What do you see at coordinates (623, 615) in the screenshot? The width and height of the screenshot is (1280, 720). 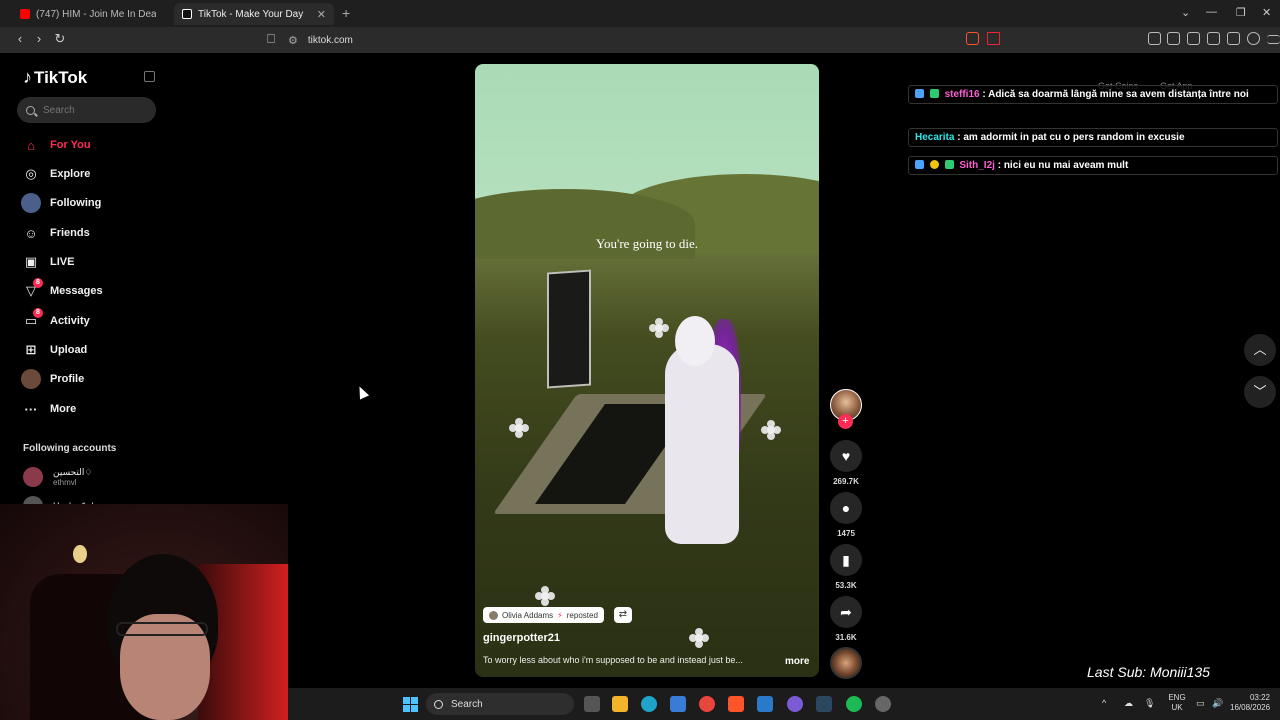 I see `repost-toggle-icon: ⇄` at bounding box center [623, 615].